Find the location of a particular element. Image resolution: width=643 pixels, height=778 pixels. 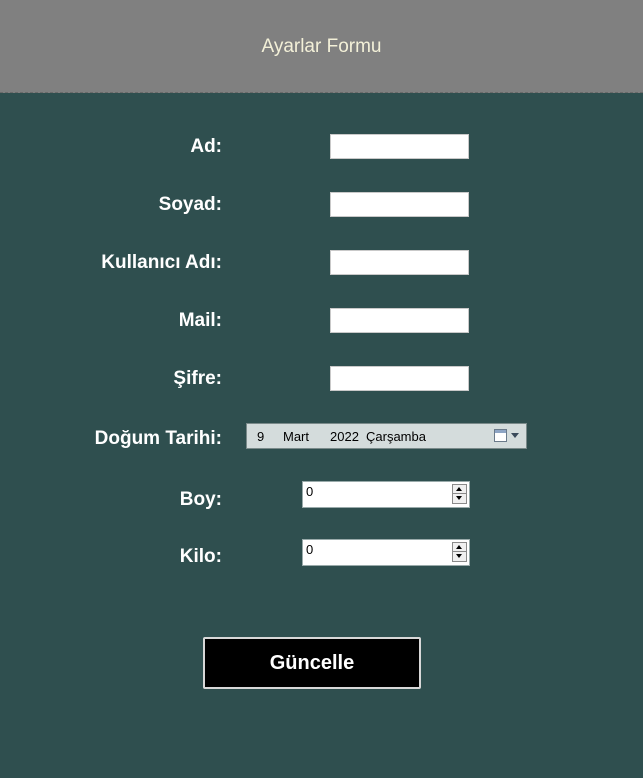

mail-input is located at coordinates (399, 320).